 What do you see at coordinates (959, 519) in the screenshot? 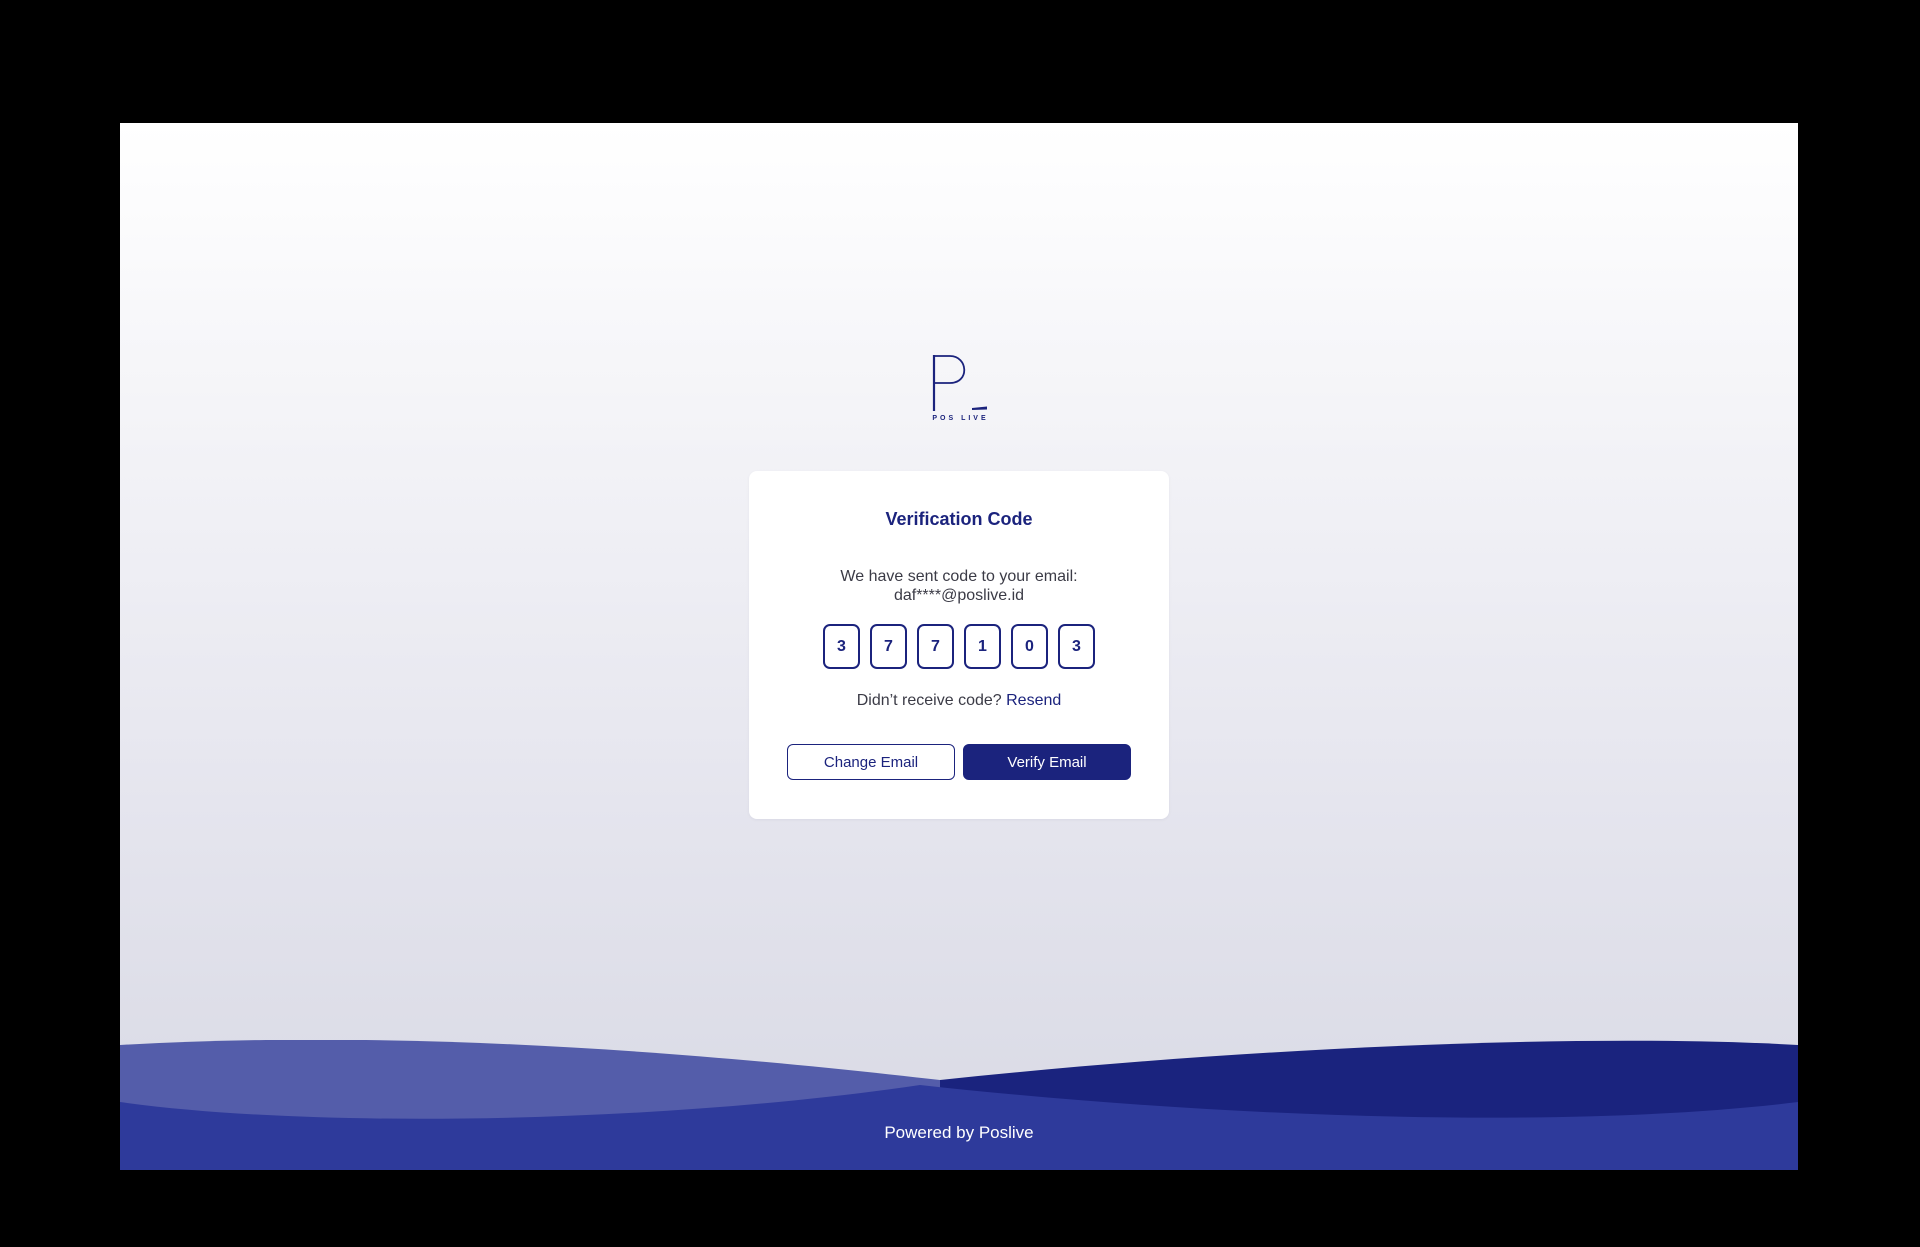
I see `card-title: Verification Code` at bounding box center [959, 519].